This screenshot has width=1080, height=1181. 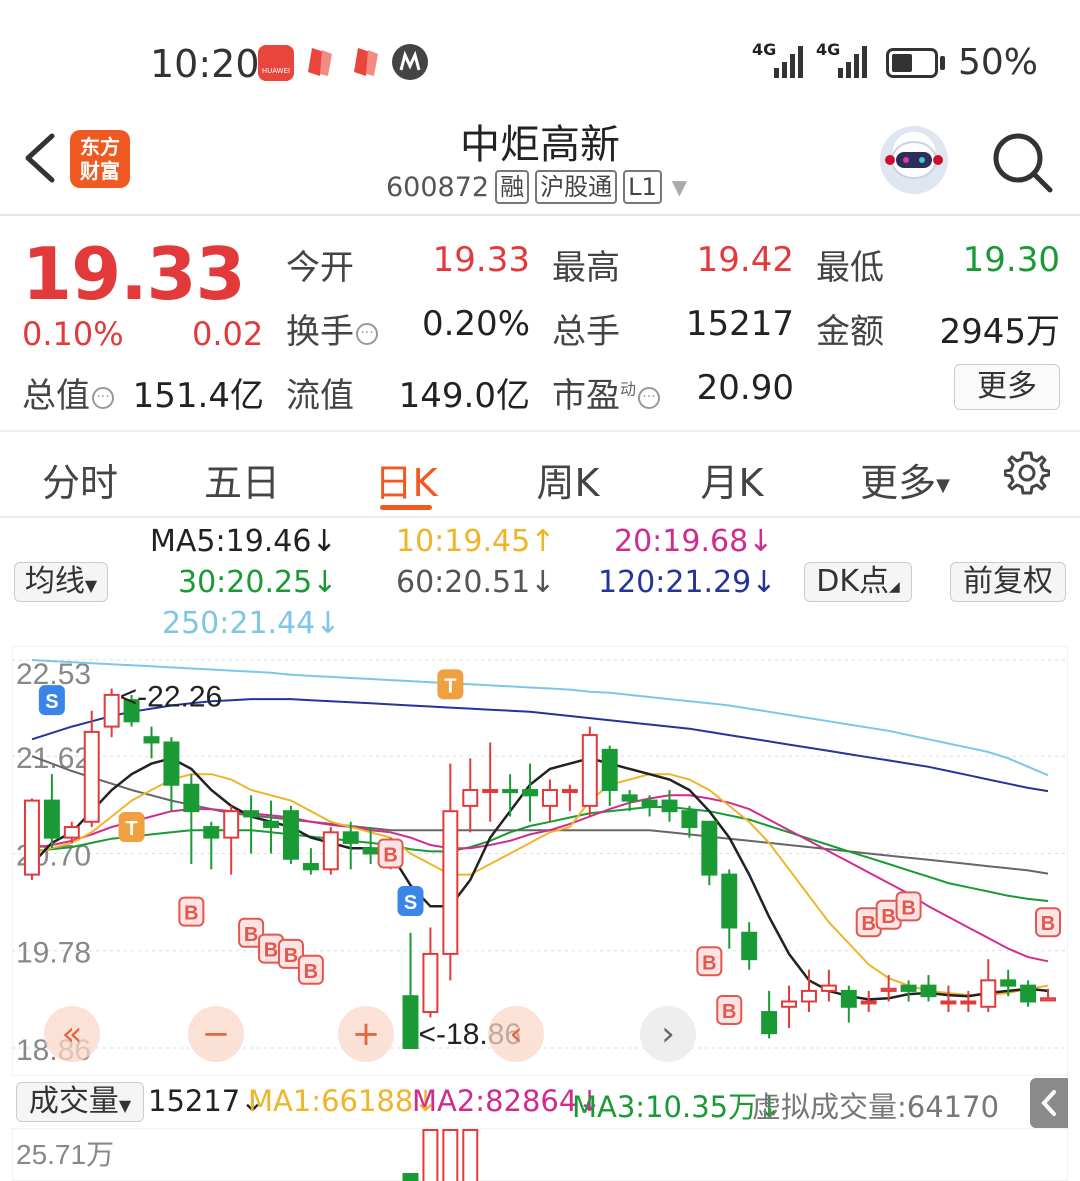 I want to click on more-button: 更多, so click(x=1007, y=387).